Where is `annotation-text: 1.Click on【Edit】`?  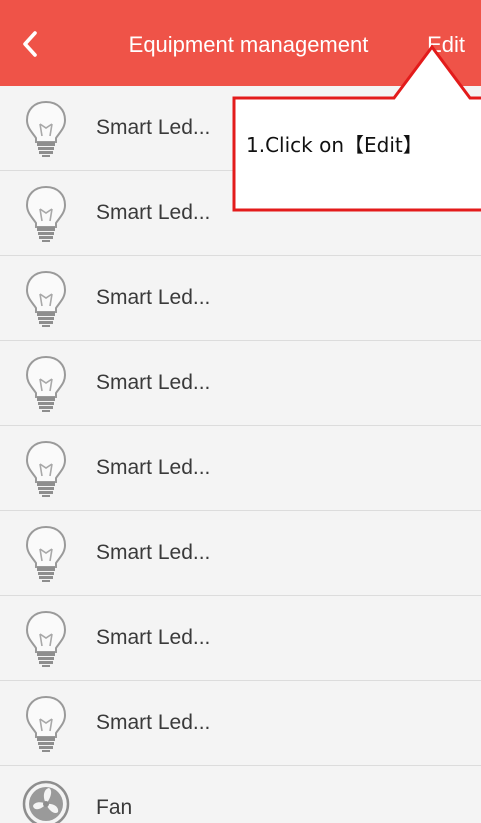
annotation-text: 1.Click on【Edit】 is located at coordinates (334, 145).